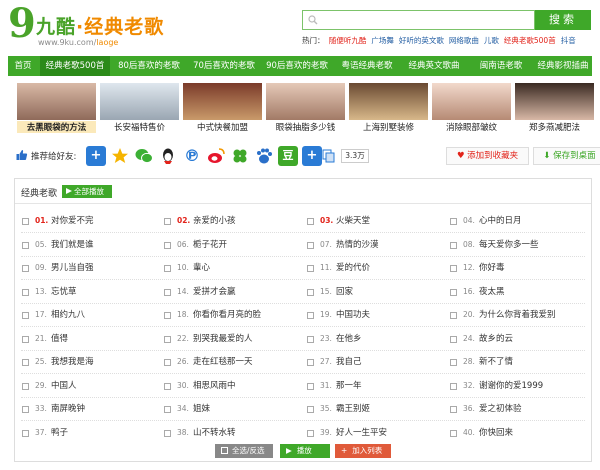  I want to click on song-title: 爱拼才会赢, so click(214, 292).